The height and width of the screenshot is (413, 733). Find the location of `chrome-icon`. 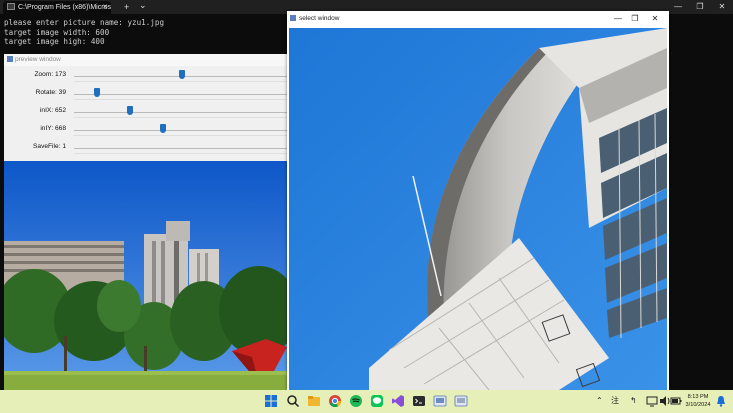

chrome-icon is located at coordinates (335, 401).